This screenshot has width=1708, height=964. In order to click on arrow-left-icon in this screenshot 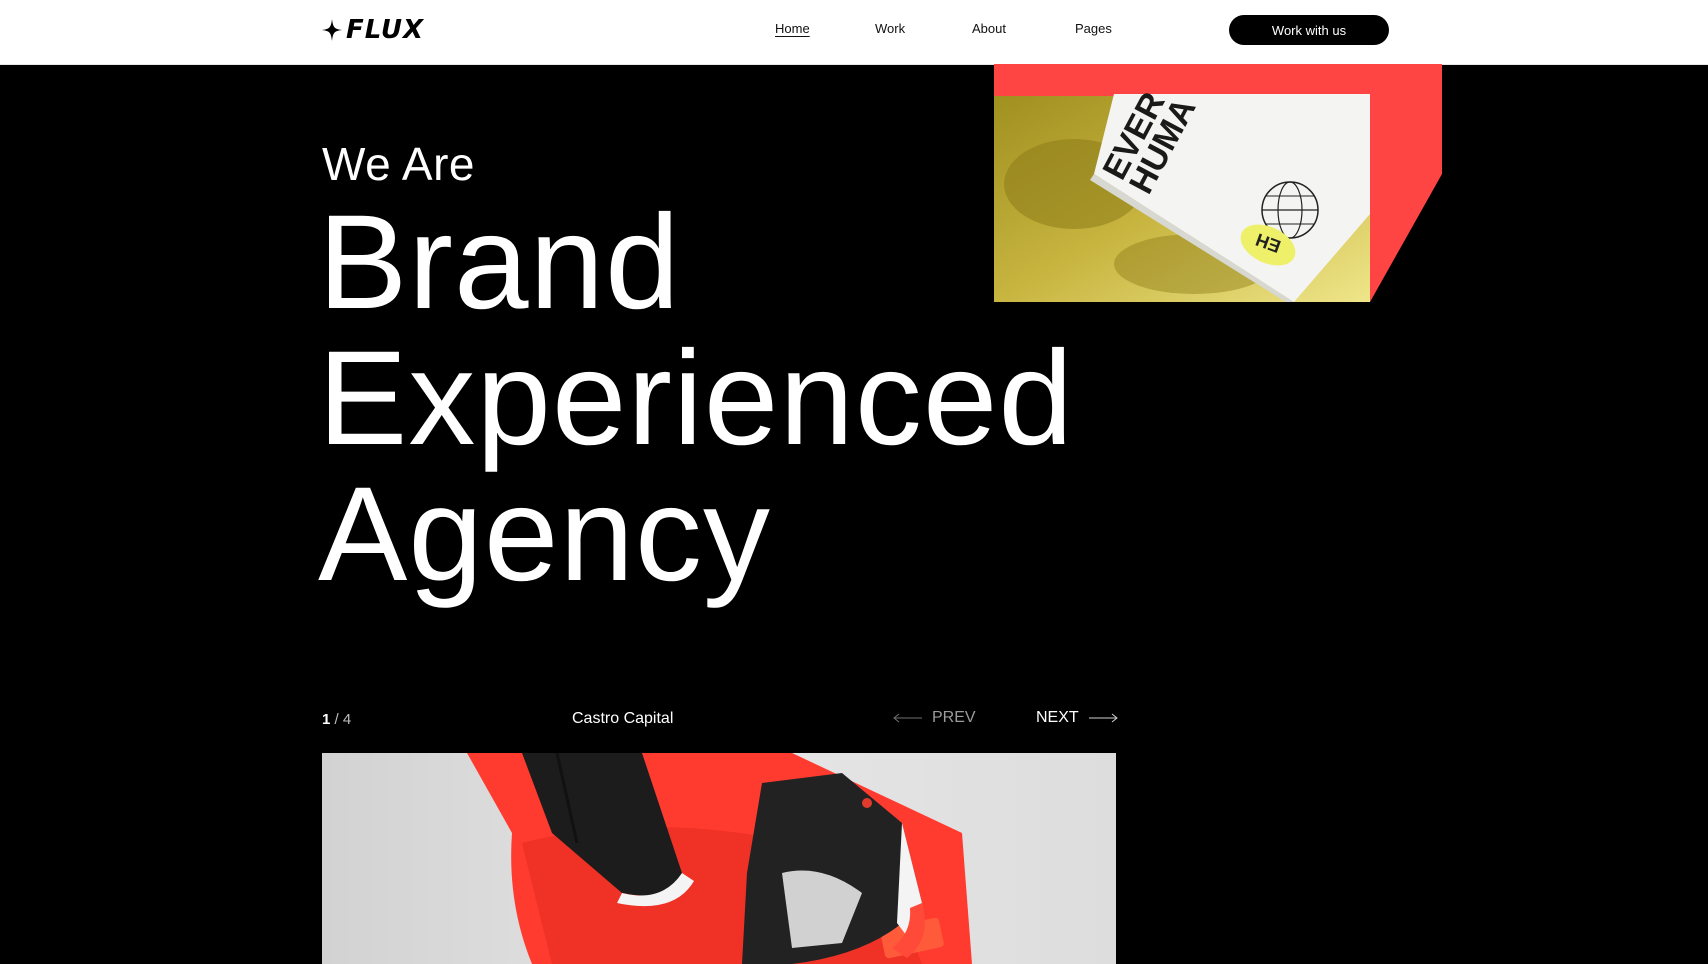, I will do `click(907, 718)`.